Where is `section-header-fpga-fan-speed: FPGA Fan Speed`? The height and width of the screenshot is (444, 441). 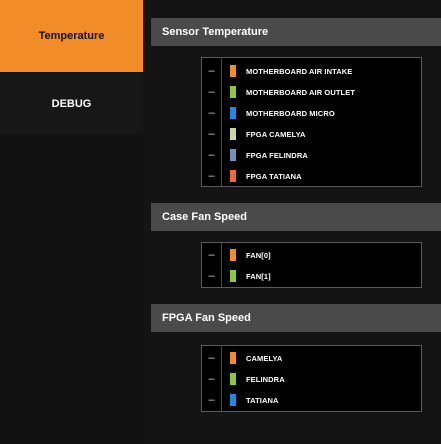
section-header-fpga-fan-speed: FPGA Fan Speed is located at coordinates (296, 318).